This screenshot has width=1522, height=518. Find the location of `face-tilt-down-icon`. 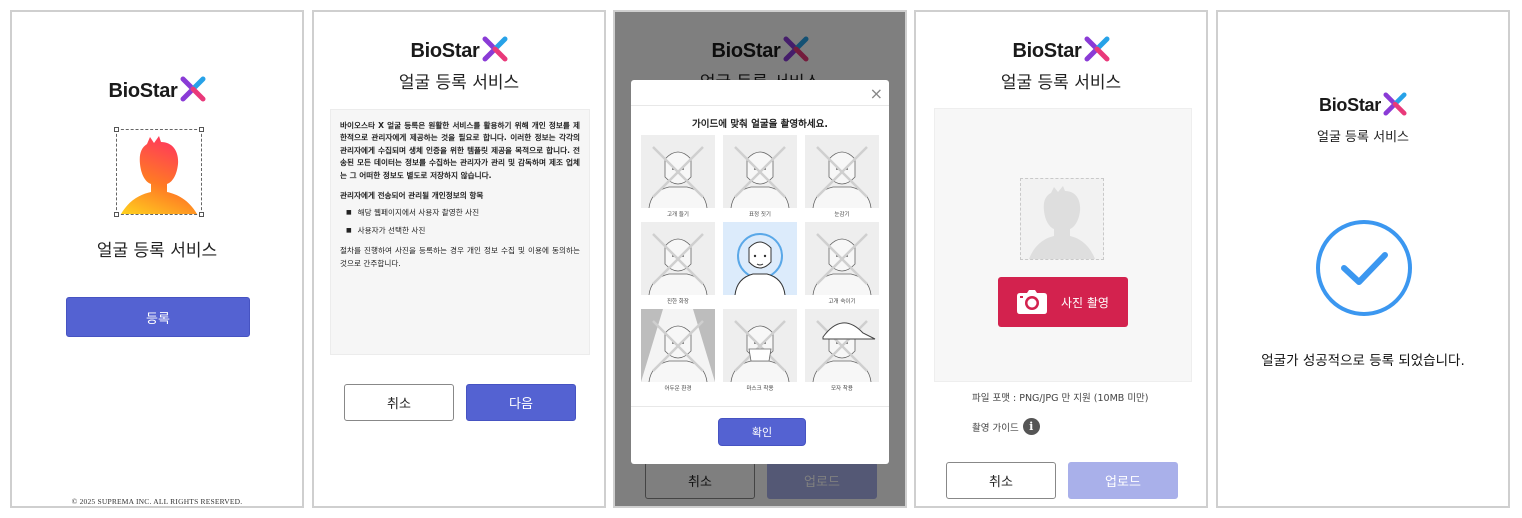

face-tilt-down-icon is located at coordinates (842, 264).